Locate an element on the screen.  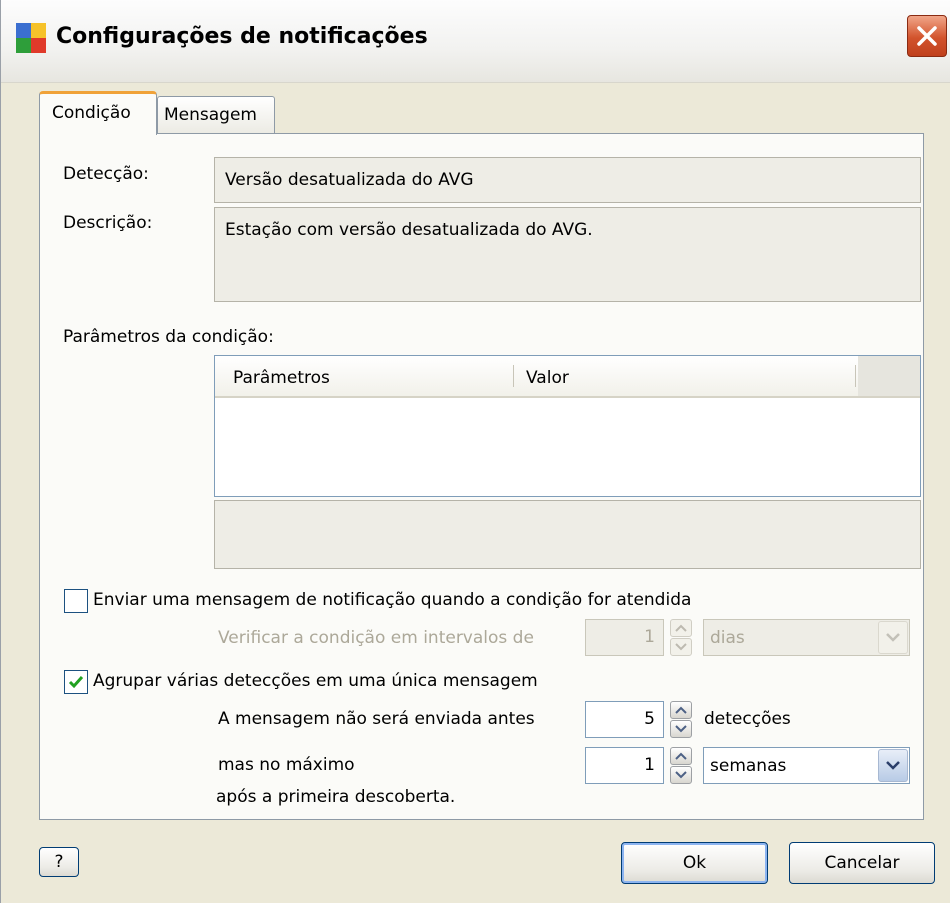
interval-unit-select: dias is located at coordinates (806, 637).